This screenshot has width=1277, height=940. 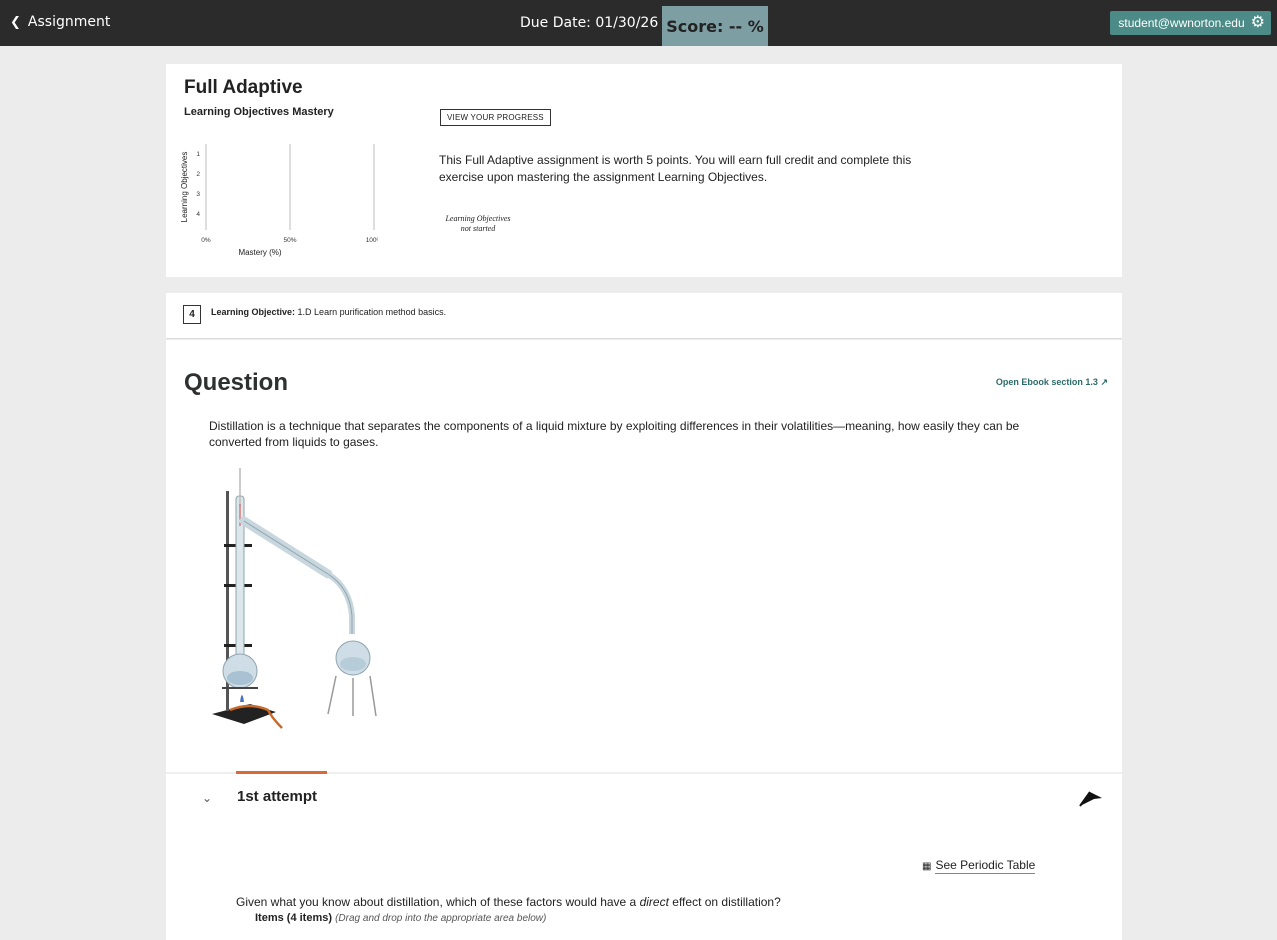 What do you see at coordinates (198, 194) in the screenshot?
I see `y-tick-label: 3` at bounding box center [198, 194].